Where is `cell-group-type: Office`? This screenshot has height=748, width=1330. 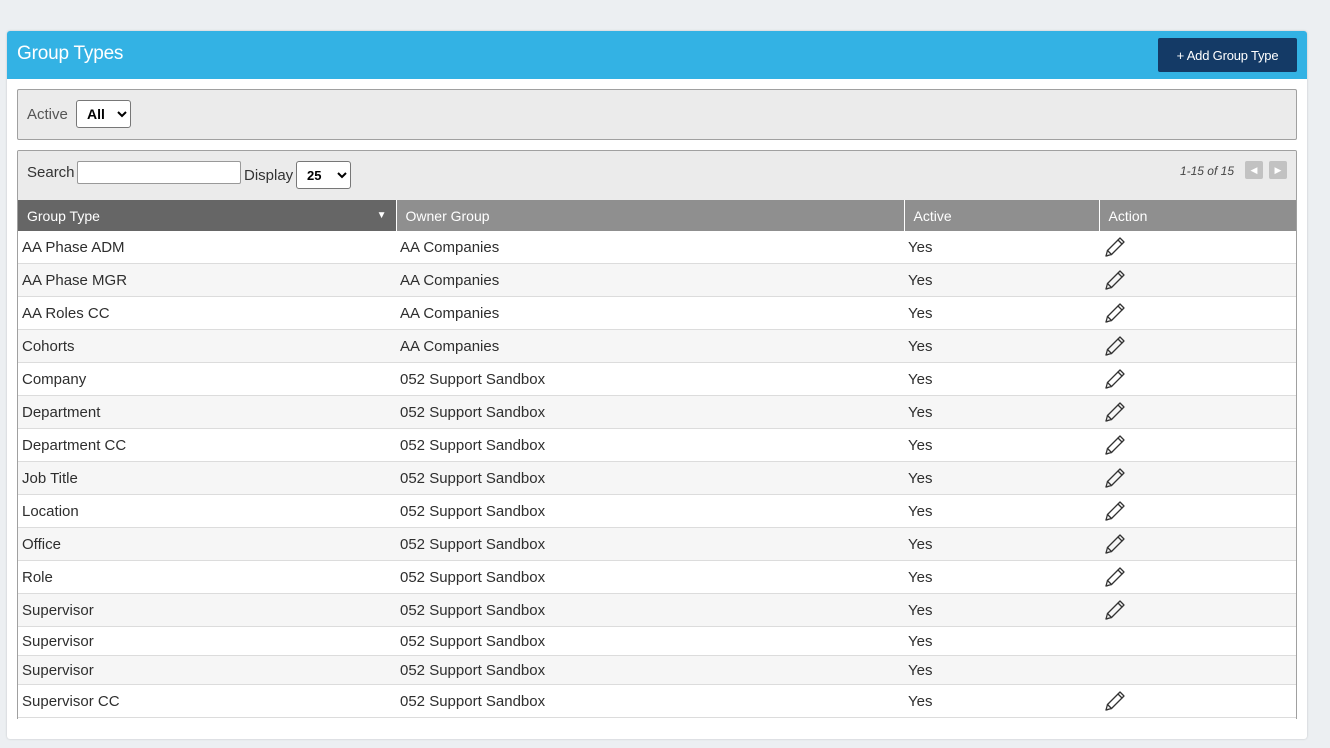
cell-group-type: Office is located at coordinates (207, 544).